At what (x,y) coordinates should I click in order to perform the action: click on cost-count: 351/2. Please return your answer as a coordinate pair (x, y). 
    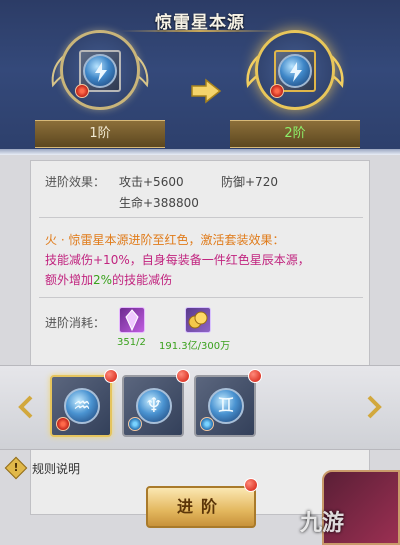
    Looking at the image, I should click on (131, 342).